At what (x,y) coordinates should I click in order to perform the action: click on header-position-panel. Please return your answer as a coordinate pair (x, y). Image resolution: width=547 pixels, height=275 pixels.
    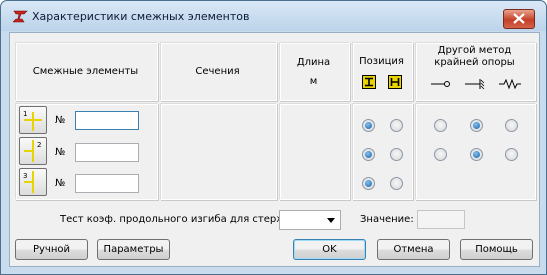
    Looking at the image, I should click on (382, 71).